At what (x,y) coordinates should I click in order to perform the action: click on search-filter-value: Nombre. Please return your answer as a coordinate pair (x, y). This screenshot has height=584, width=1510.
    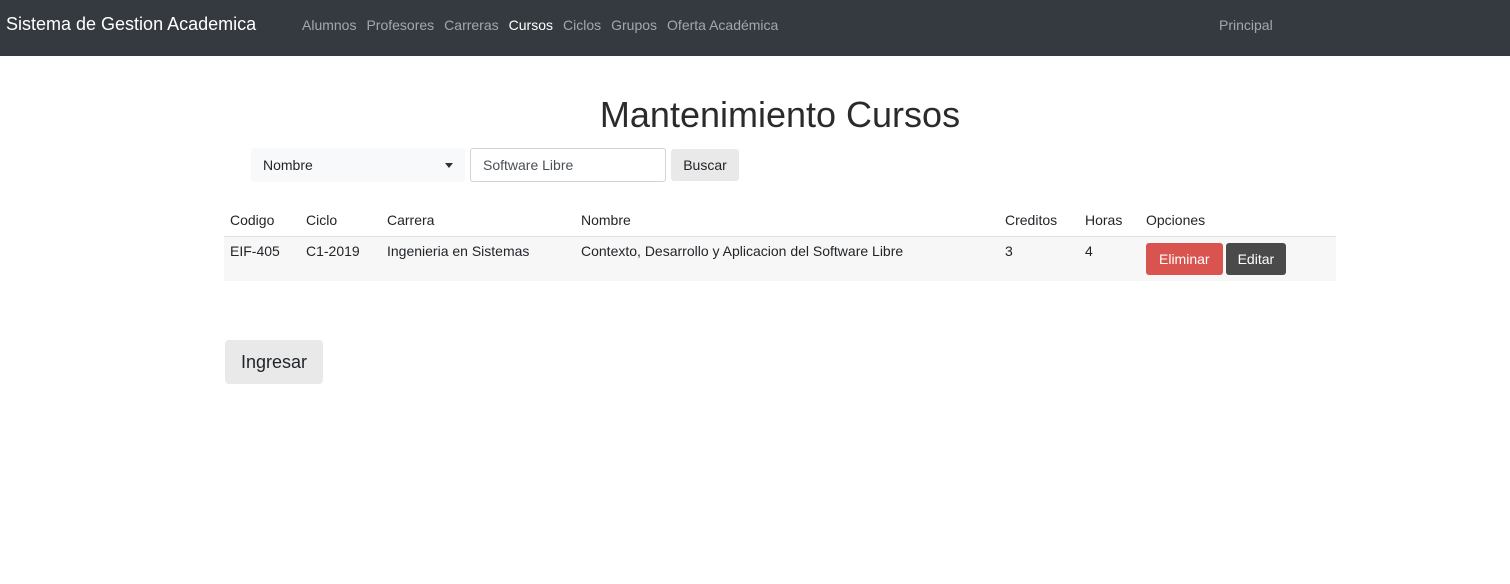
    Looking at the image, I should click on (288, 165).